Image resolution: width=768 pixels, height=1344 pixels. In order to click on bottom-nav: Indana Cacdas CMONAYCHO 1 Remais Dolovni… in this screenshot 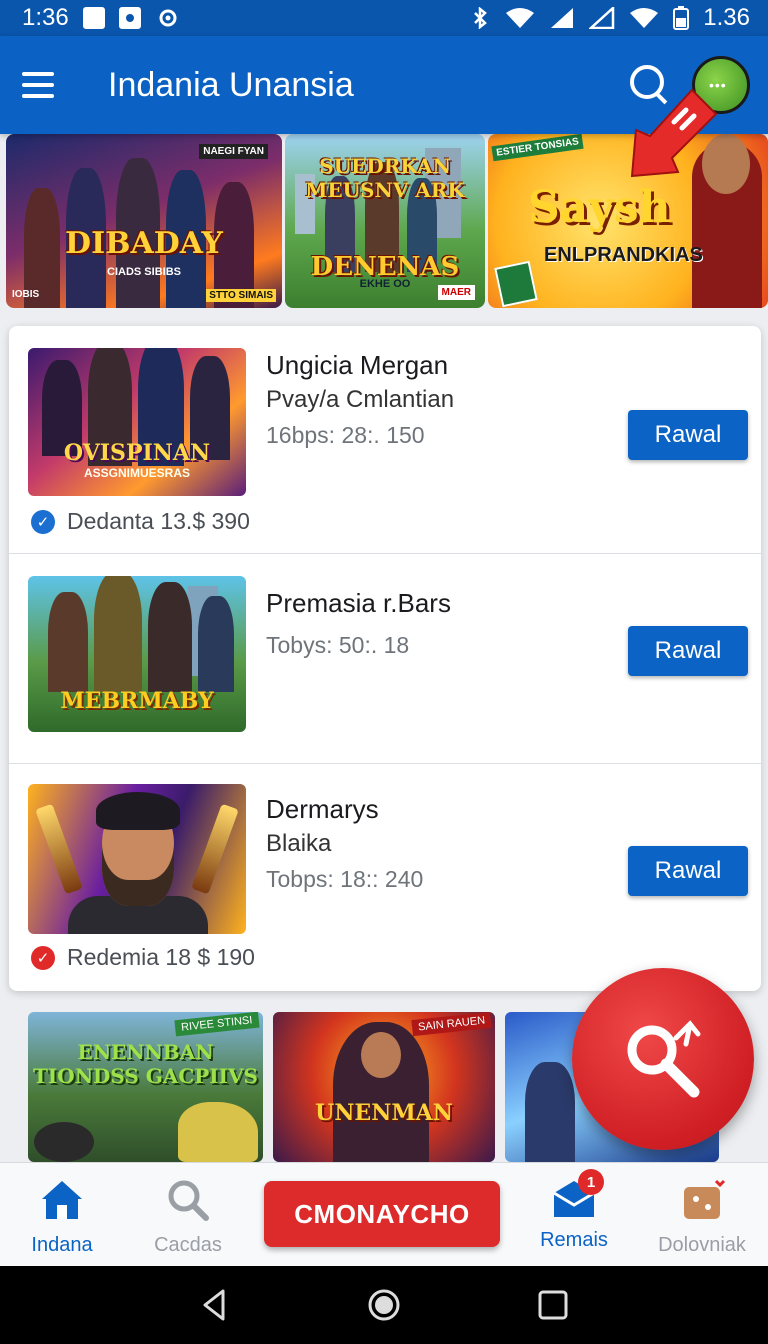, I will do `click(384, 1214)`.